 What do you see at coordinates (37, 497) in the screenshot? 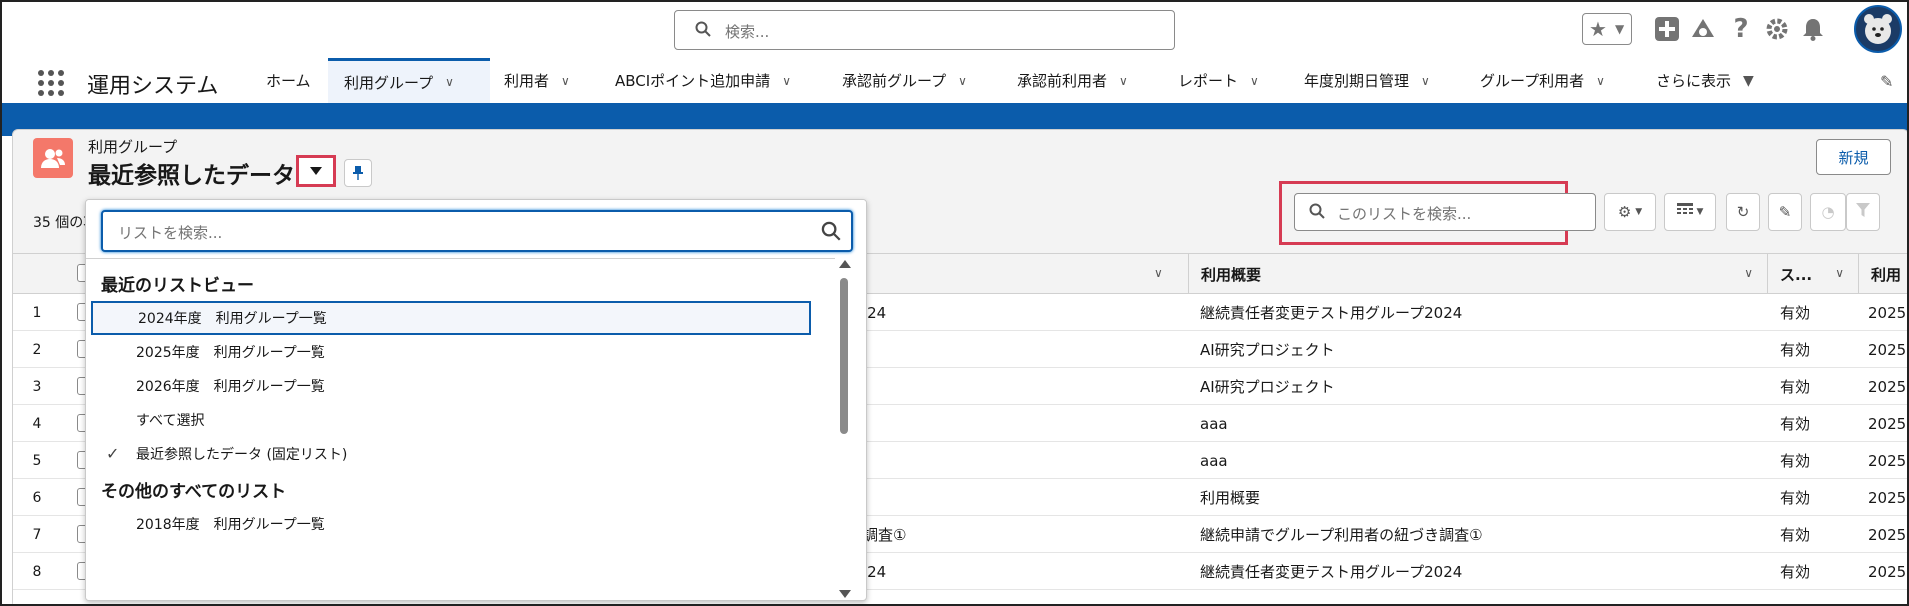
I see `row-number: 6` at bounding box center [37, 497].